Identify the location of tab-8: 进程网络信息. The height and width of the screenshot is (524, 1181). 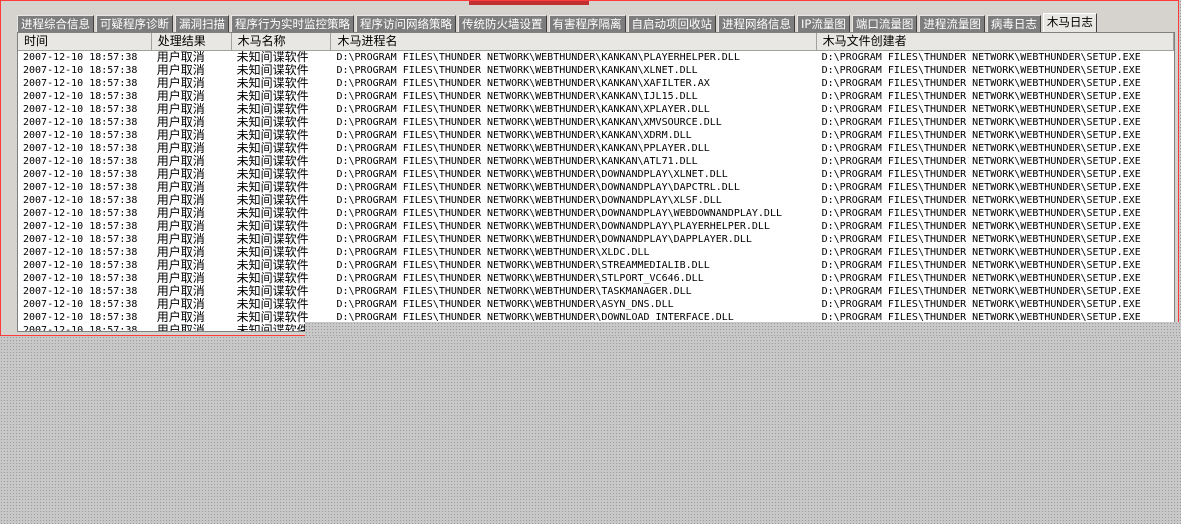
(756, 23).